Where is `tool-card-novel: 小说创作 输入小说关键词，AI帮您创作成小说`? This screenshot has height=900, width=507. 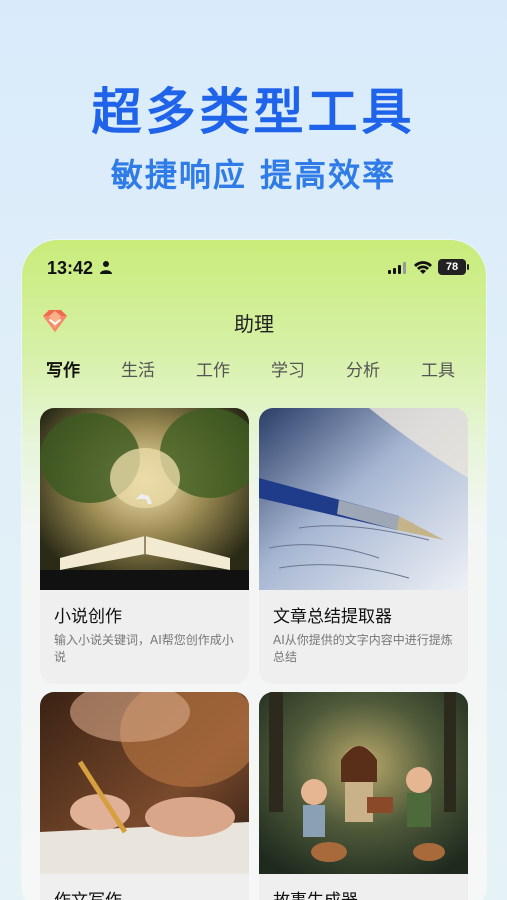
tool-card-novel: 小说创作 输入小说关键词，AI帮您创作成小说 is located at coordinates (144, 546).